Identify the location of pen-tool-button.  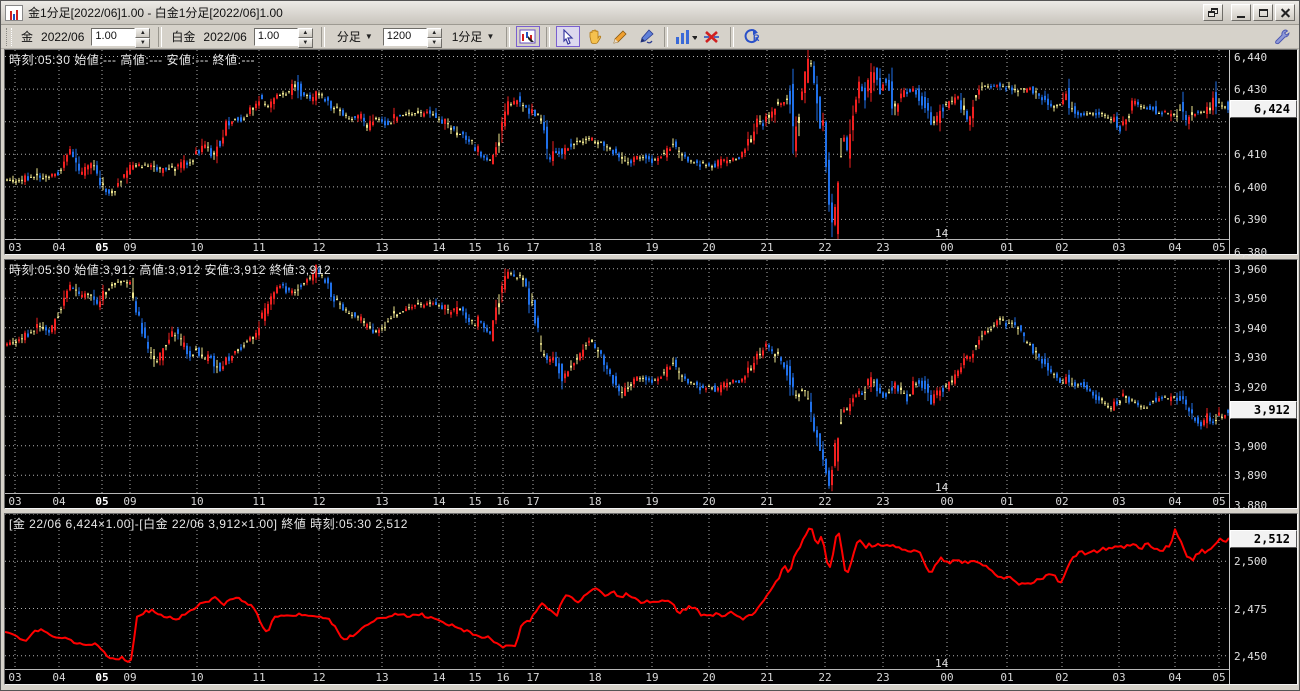
(646, 36).